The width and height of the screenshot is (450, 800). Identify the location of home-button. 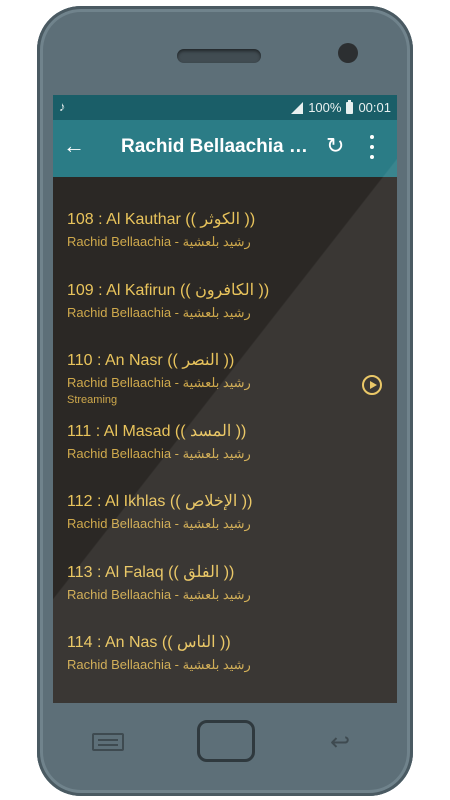
(226, 741).